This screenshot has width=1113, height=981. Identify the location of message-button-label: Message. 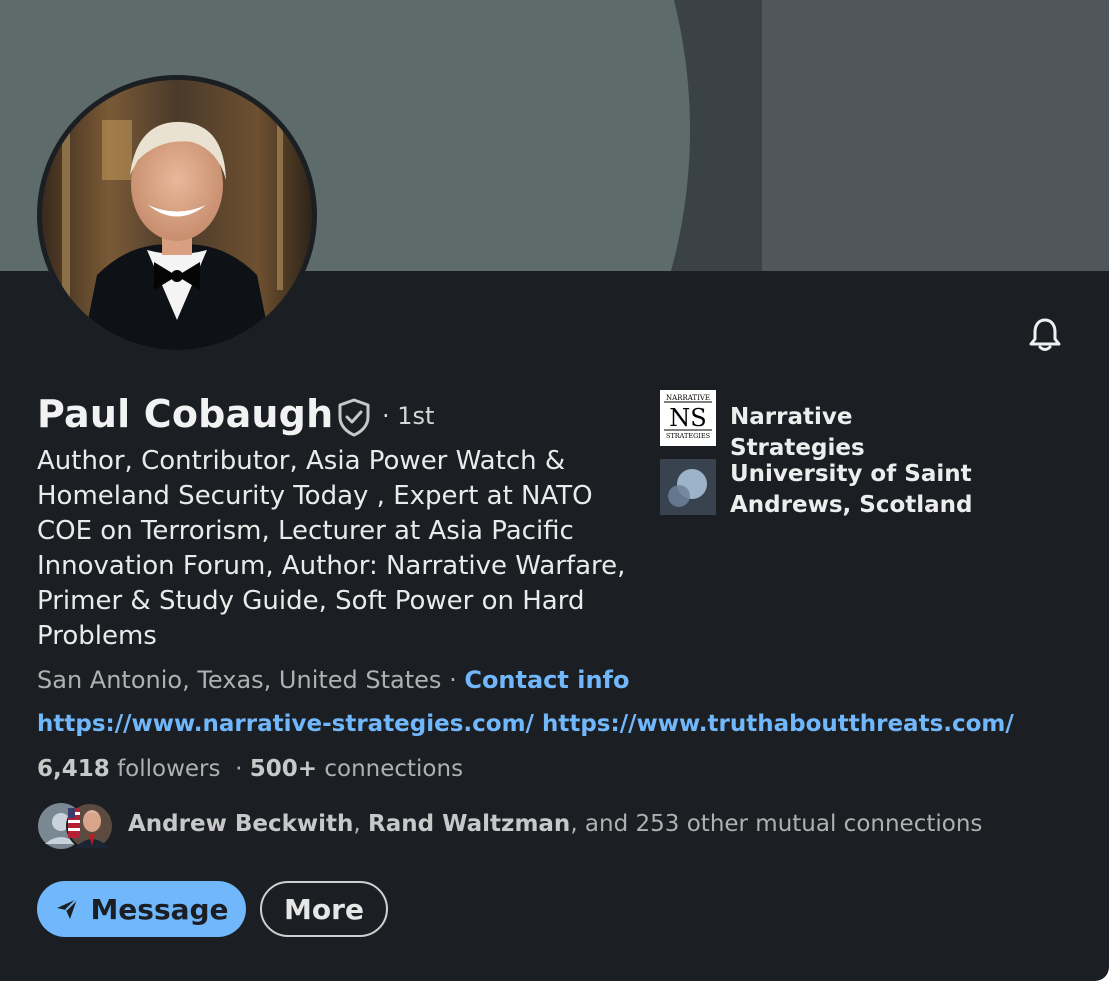
(159, 909).